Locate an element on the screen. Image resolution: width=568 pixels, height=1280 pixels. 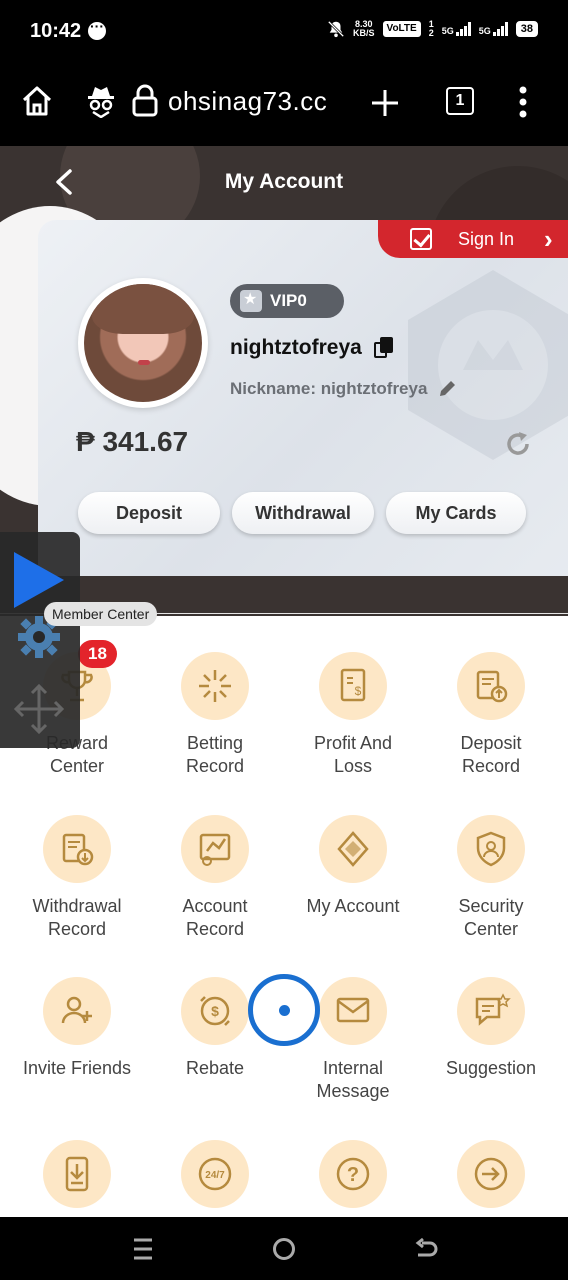
floating-toolbar is located at coordinates (40, 640).